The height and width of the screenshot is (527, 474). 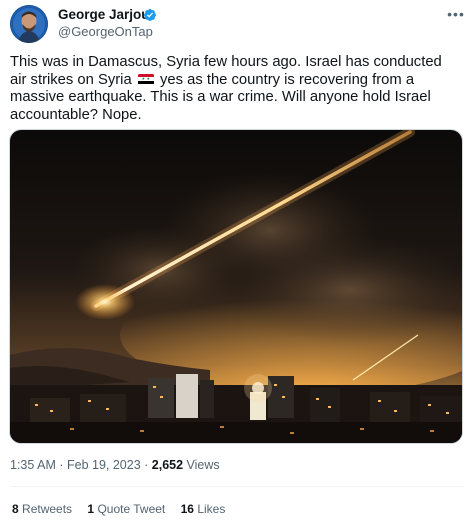 What do you see at coordinates (47, 509) in the screenshot?
I see `retweets-label: Retweets` at bounding box center [47, 509].